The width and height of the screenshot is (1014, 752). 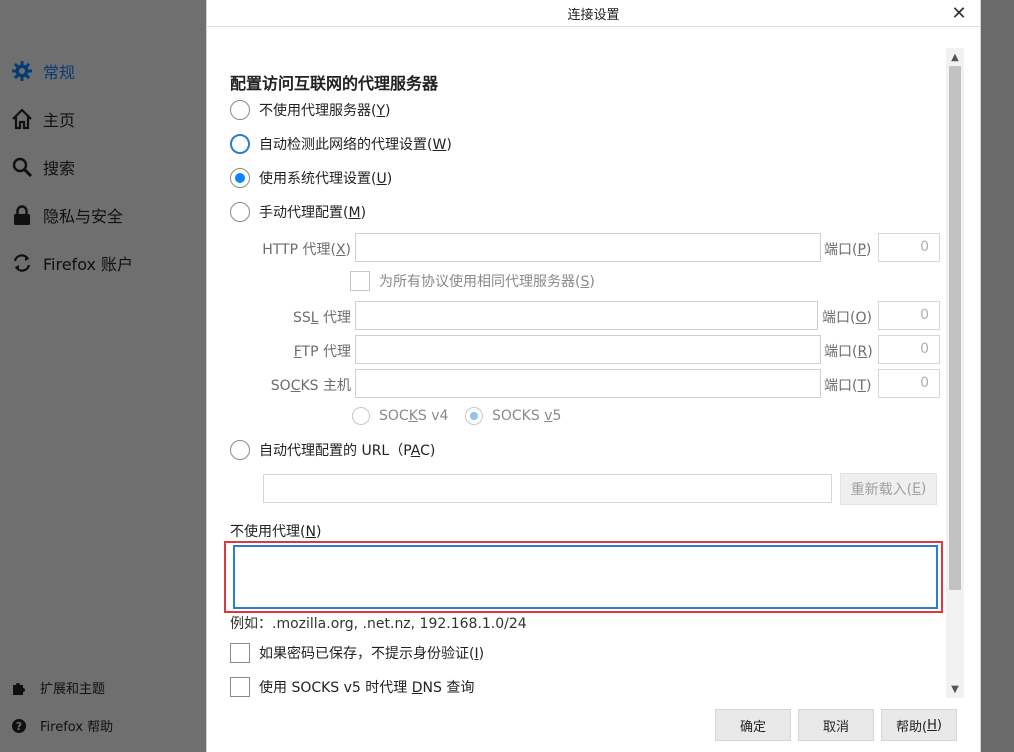 I want to click on ssl-proxy-input, so click(x=586, y=315).